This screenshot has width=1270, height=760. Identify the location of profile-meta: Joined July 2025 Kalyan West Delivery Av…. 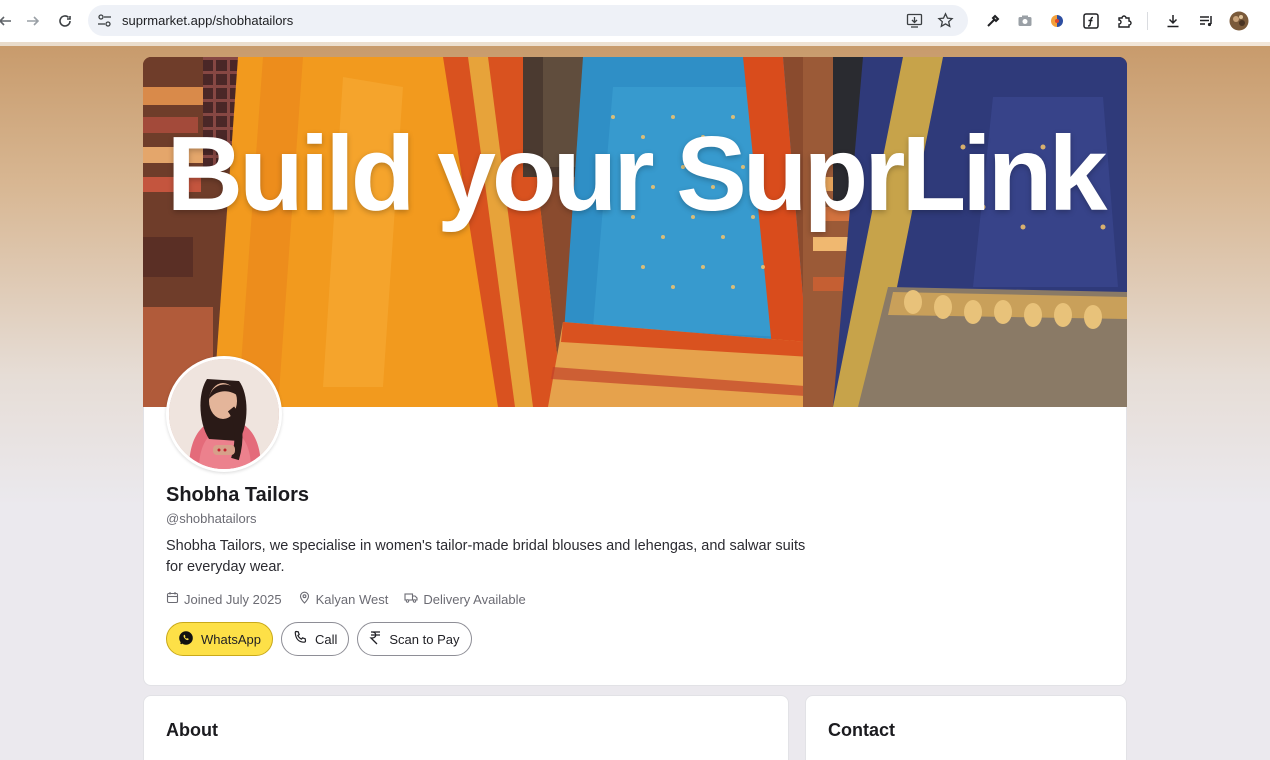
(346, 599).